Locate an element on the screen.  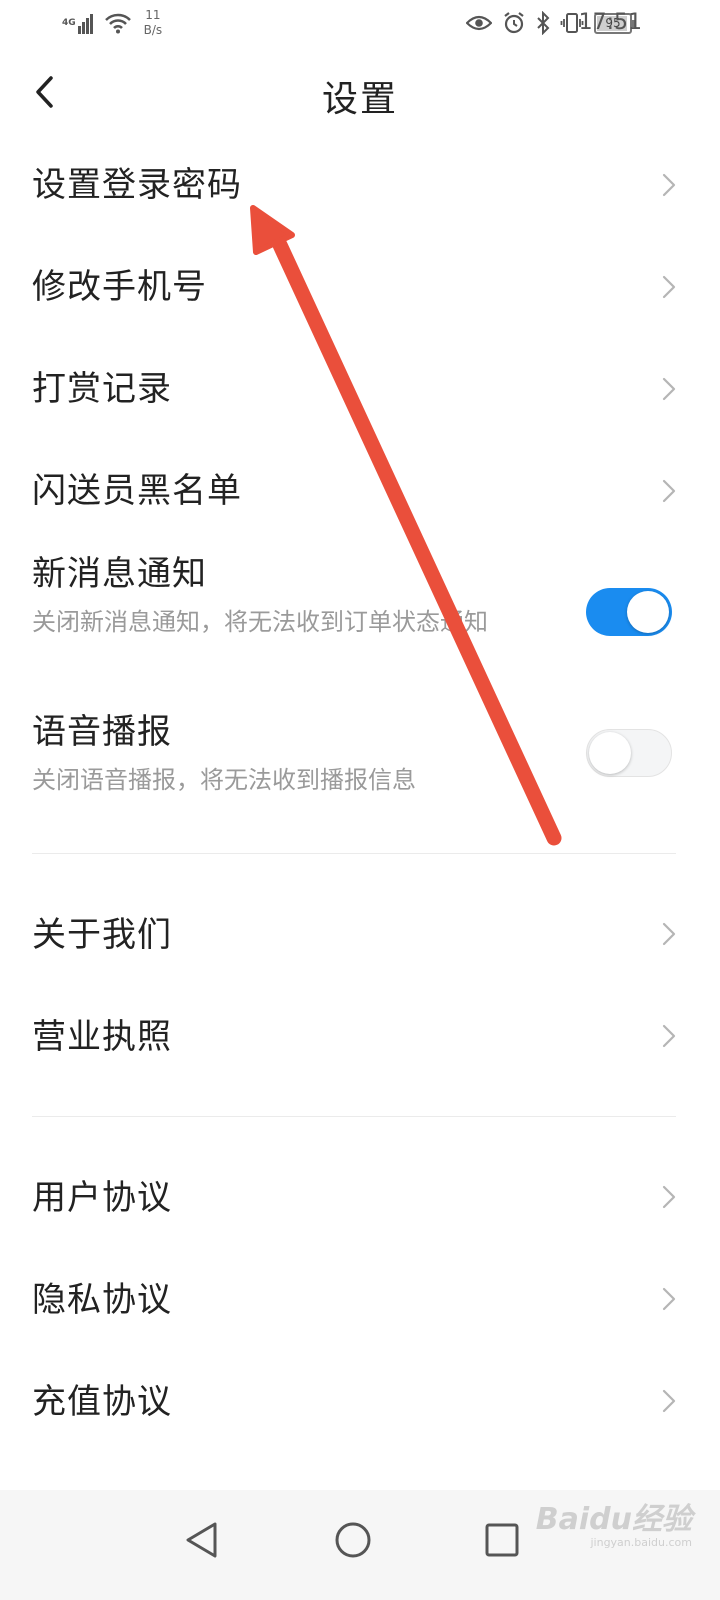
voice-broadcast-toggle is located at coordinates (629, 753).